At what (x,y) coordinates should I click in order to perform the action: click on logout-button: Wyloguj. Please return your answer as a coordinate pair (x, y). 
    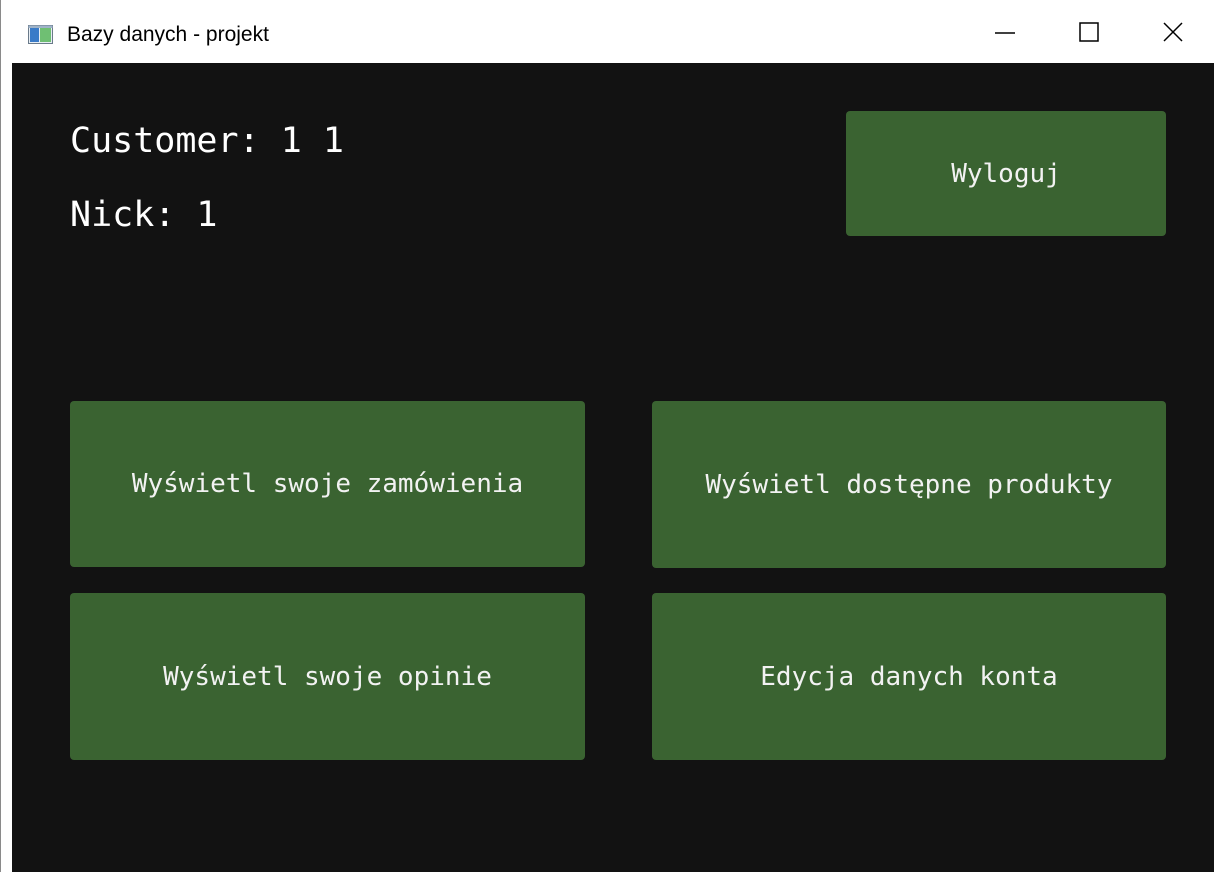
    Looking at the image, I should click on (1006, 173).